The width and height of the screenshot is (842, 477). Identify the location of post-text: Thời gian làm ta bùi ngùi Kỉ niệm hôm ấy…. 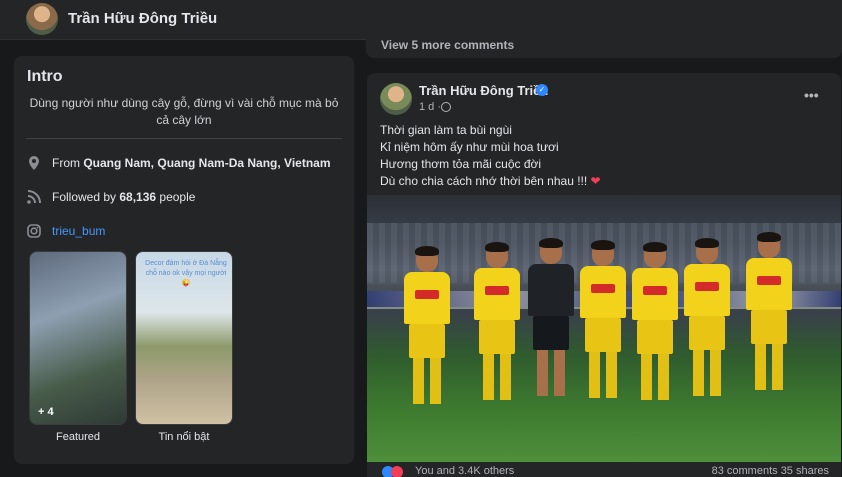
(490, 156).